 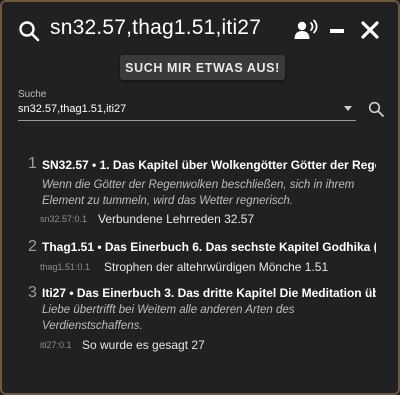 I want to click on search-field-label: Suche, so click(x=32, y=94).